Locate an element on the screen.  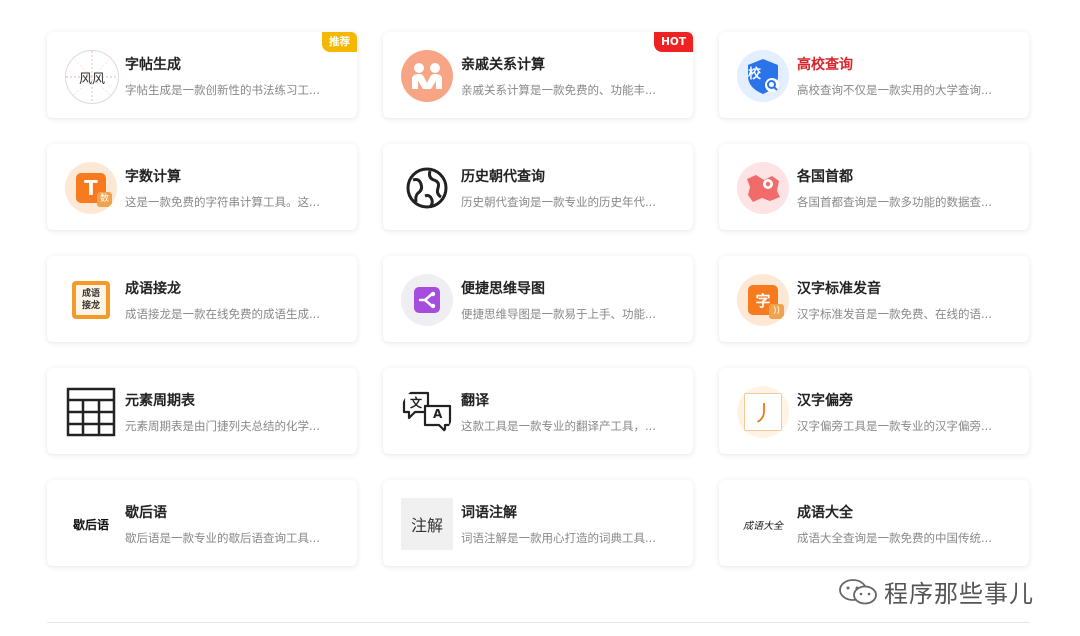
card-title: 元素周期表 is located at coordinates (160, 401).